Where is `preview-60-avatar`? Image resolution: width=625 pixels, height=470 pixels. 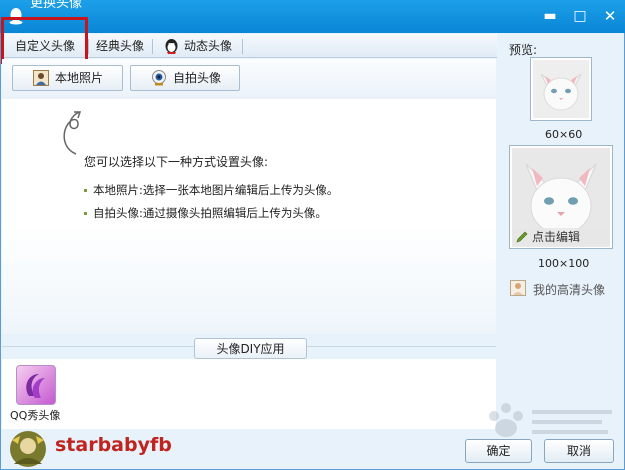
preview-60-avatar is located at coordinates (561, 89).